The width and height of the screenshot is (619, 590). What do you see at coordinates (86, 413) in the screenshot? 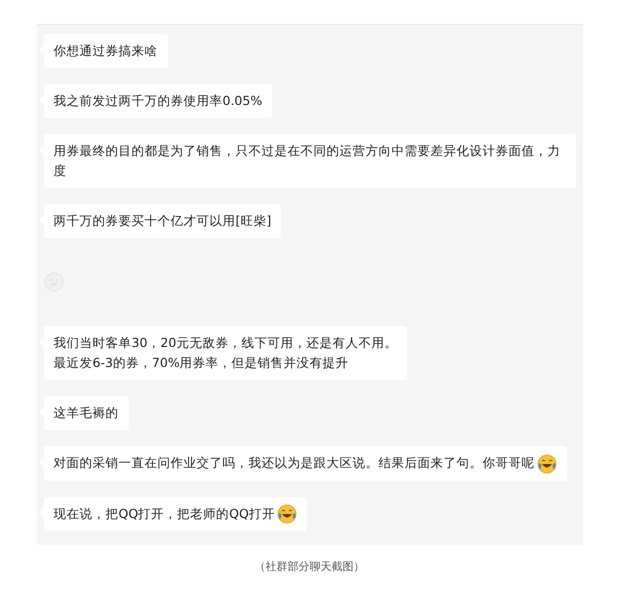
I see `message-bubble: 这羊毛褥的` at bounding box center [86, 413].